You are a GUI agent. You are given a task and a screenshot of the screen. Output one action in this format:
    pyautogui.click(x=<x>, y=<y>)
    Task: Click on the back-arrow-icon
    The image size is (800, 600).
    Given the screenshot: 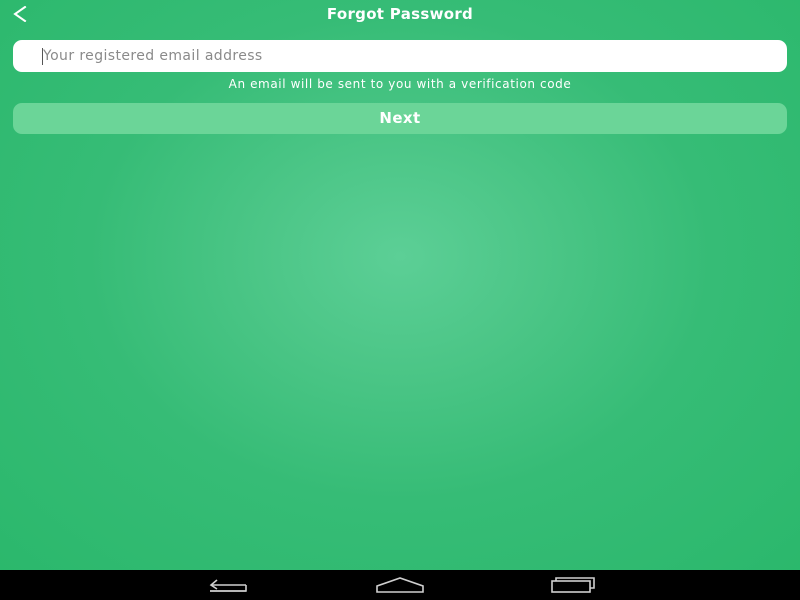 What is the action you would take?
    pyautogui.click(x=228, y=585)
    